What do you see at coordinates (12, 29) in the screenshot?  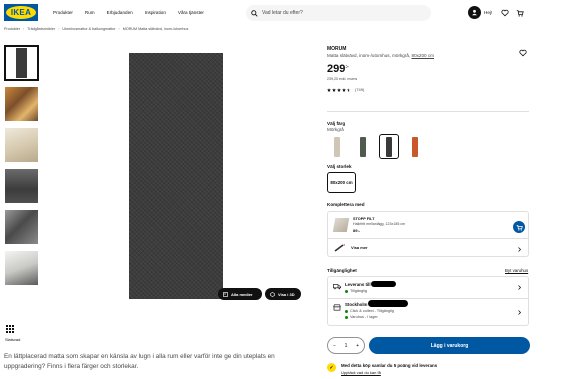 I see `breadcrumb-item: Produkter` at bounding box center [12, 29].